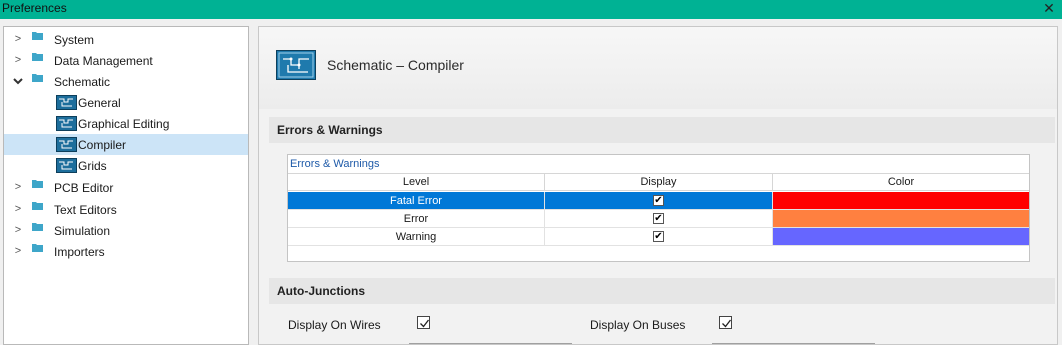 Image resolution: width=1062 pixels, height=345 pixels. What do you see at coordinates (126, 102) in the screenshot?
I see `tree-item-general: General` at bounding box center [126, 102].